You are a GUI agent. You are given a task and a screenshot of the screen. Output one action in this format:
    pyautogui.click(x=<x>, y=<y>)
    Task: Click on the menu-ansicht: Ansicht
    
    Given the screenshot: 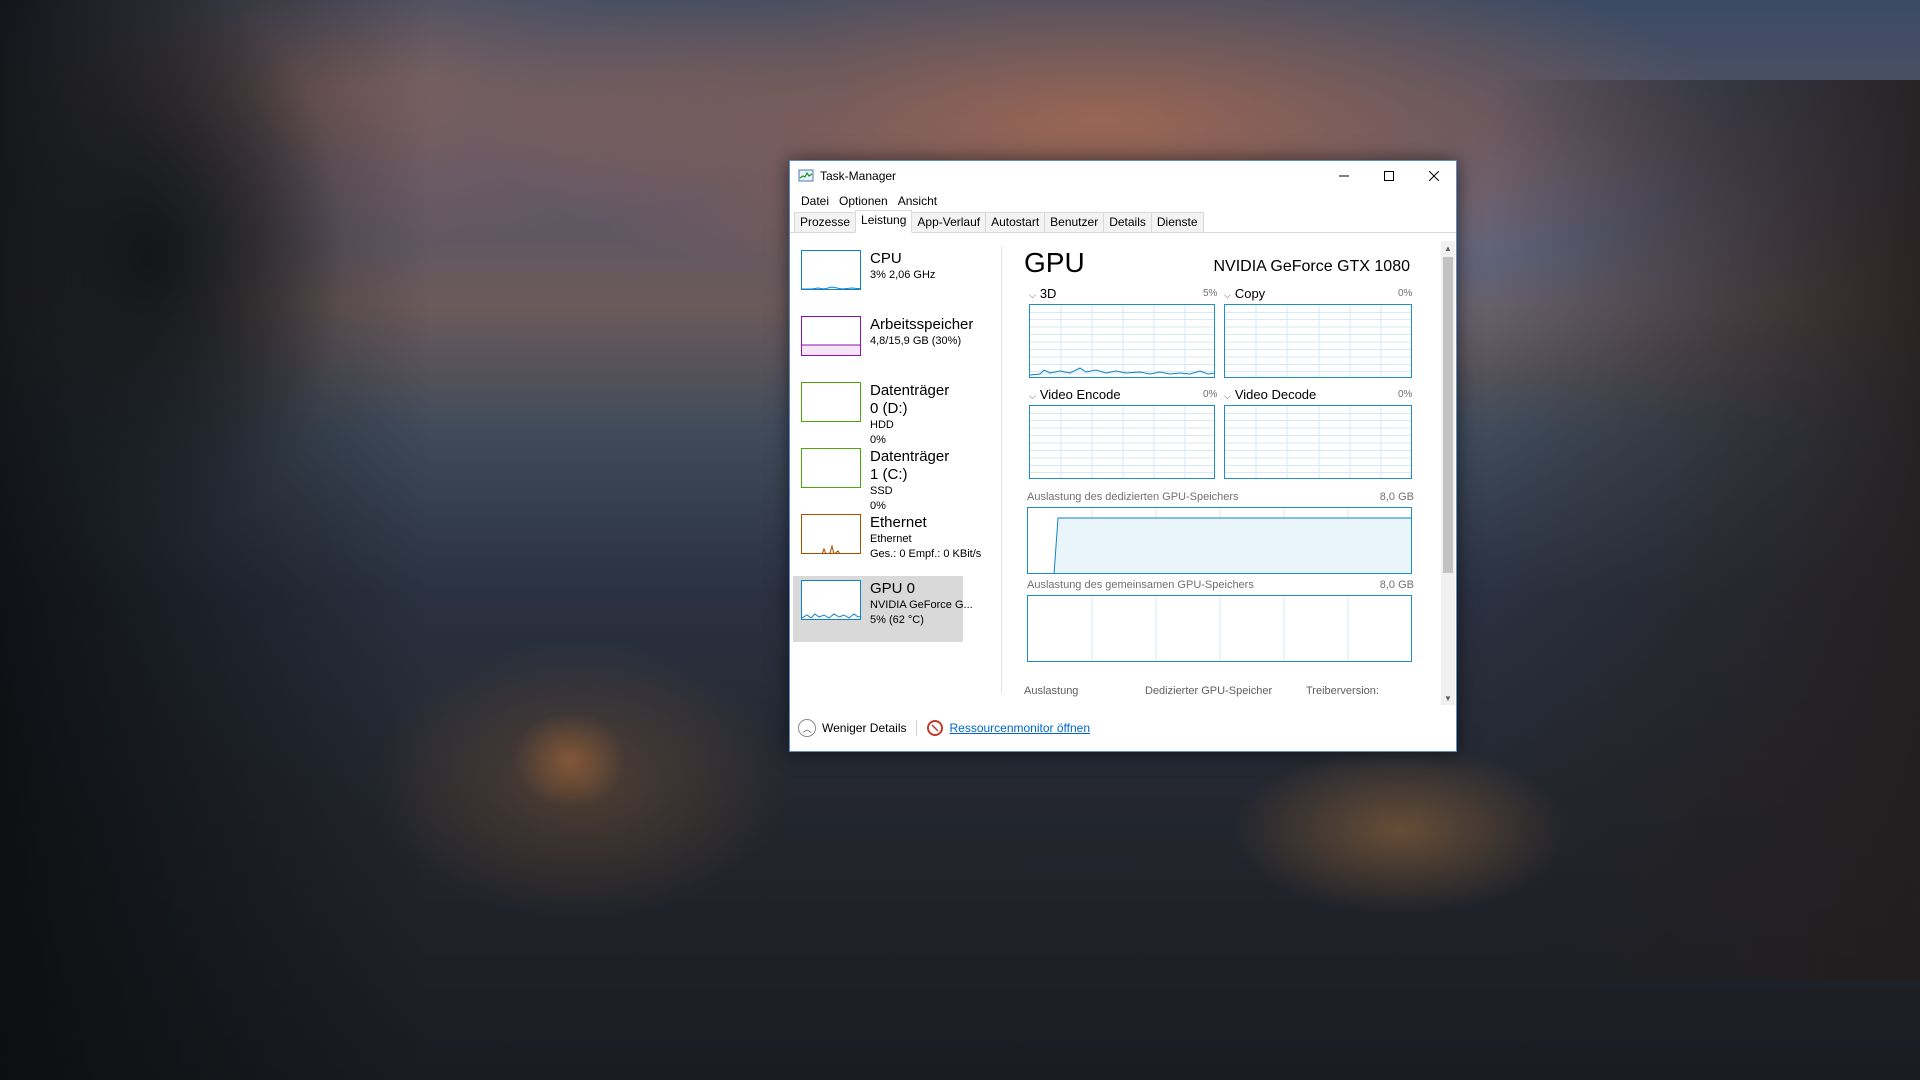 What is the action you would take?
    pyautogui.click(x=917, y=201)
    